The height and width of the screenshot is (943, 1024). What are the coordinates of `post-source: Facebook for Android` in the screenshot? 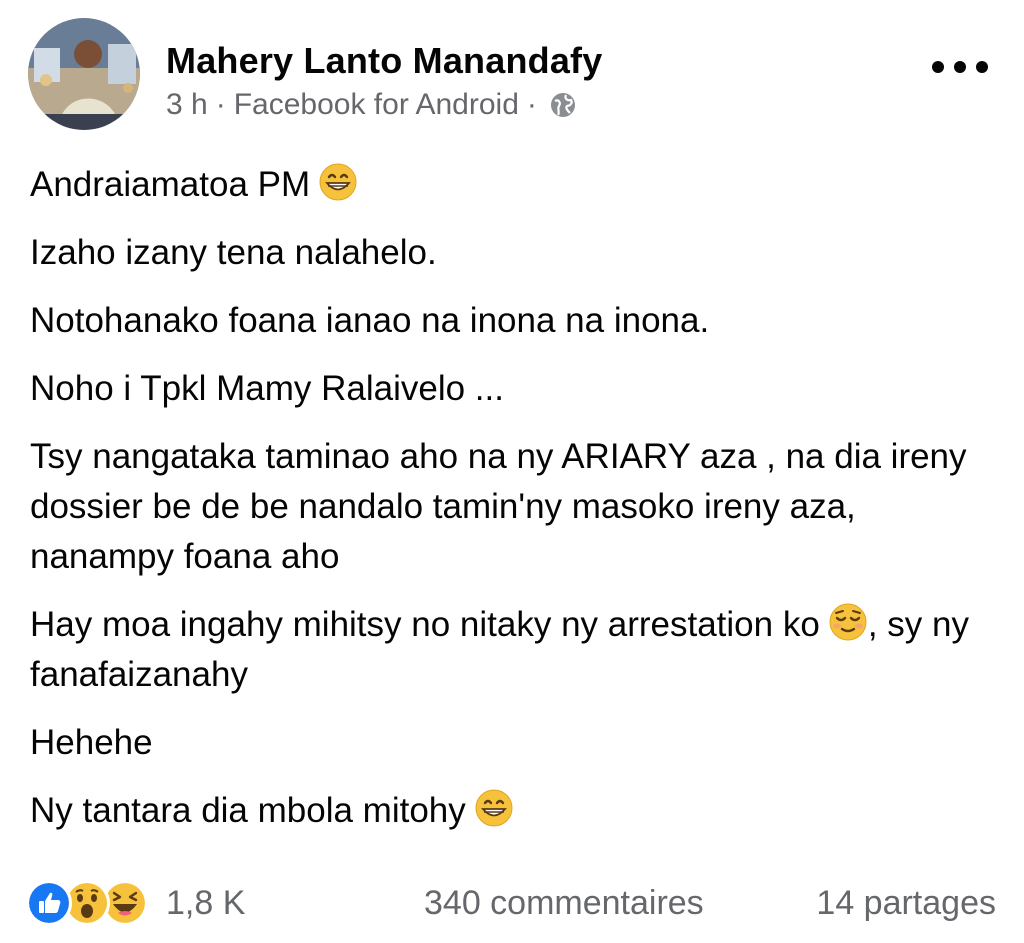 It's located at (376, 104).